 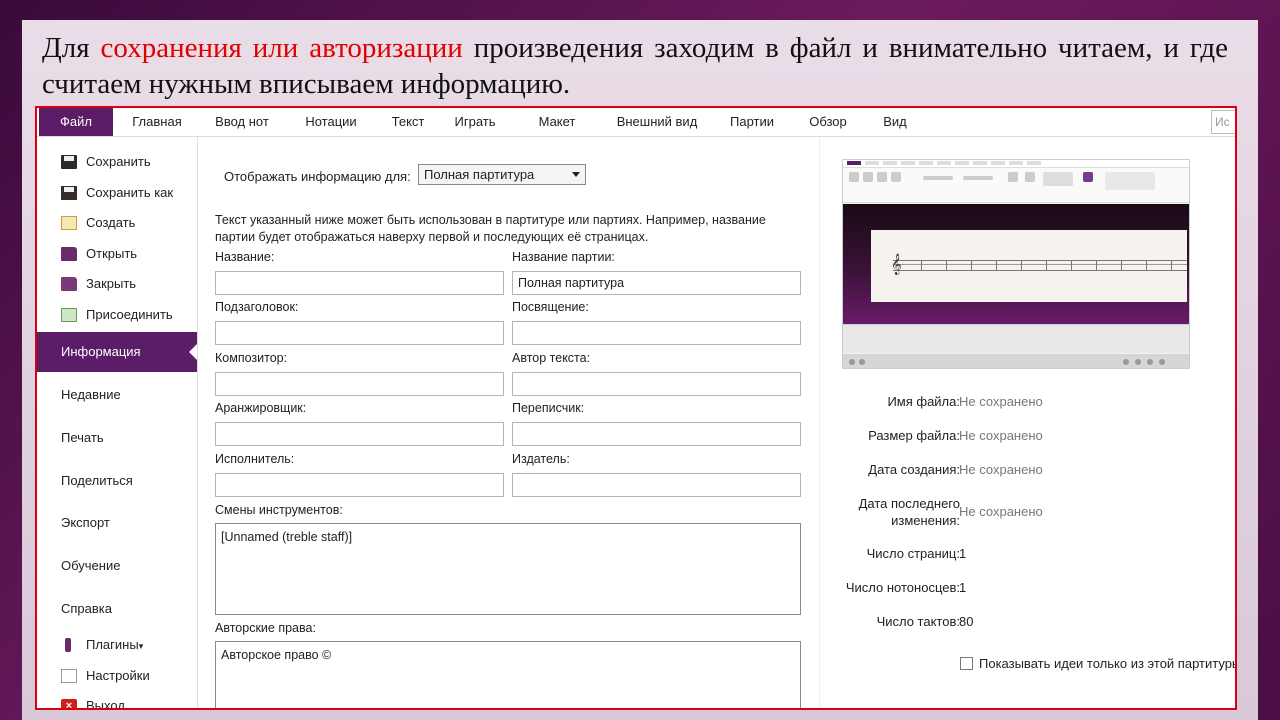 What do you see at coordinates (1016, 338) in the screenshot?
I see `thumbnail-timeline` at bounding box center [1016, 338].